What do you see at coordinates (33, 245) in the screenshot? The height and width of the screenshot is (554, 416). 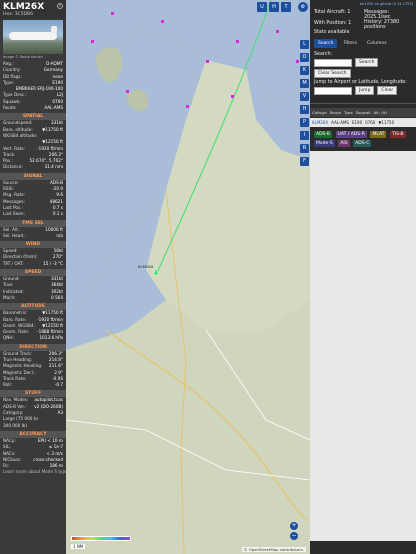 I see `wind-title: WIND` at bounding box center [33, 245].